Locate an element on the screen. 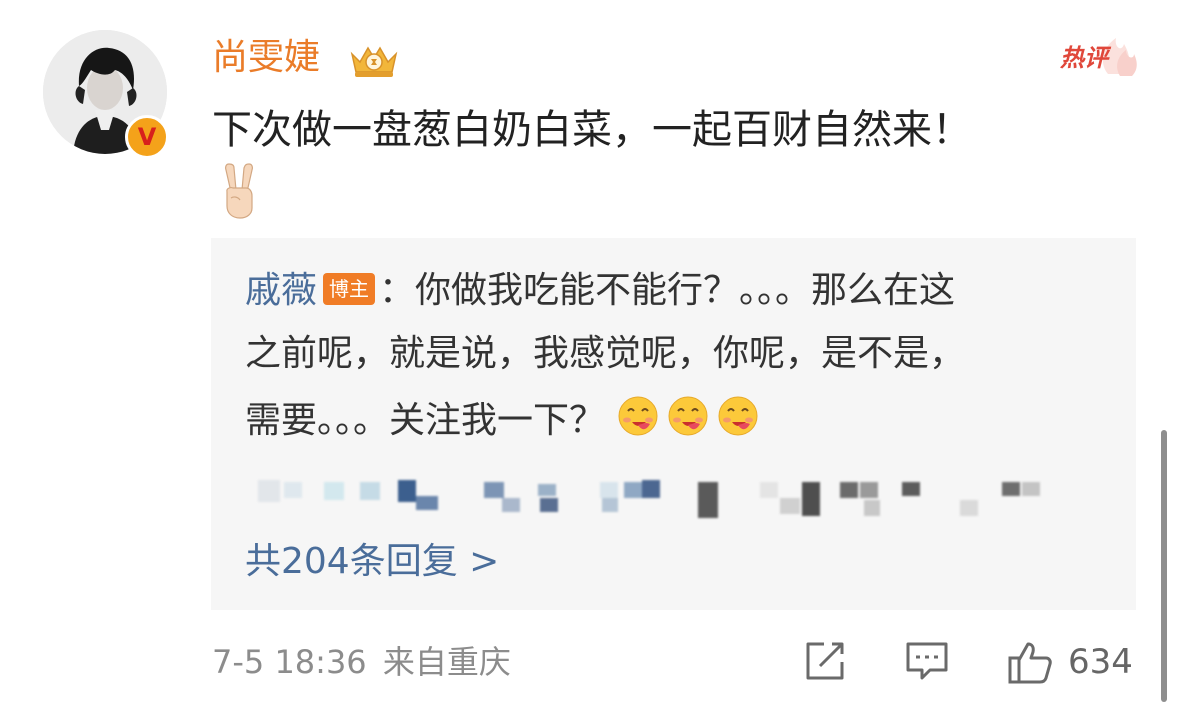 This screenshot has width=1179, height=703. pixelated-reply-line is located at coordinates (650, 497).